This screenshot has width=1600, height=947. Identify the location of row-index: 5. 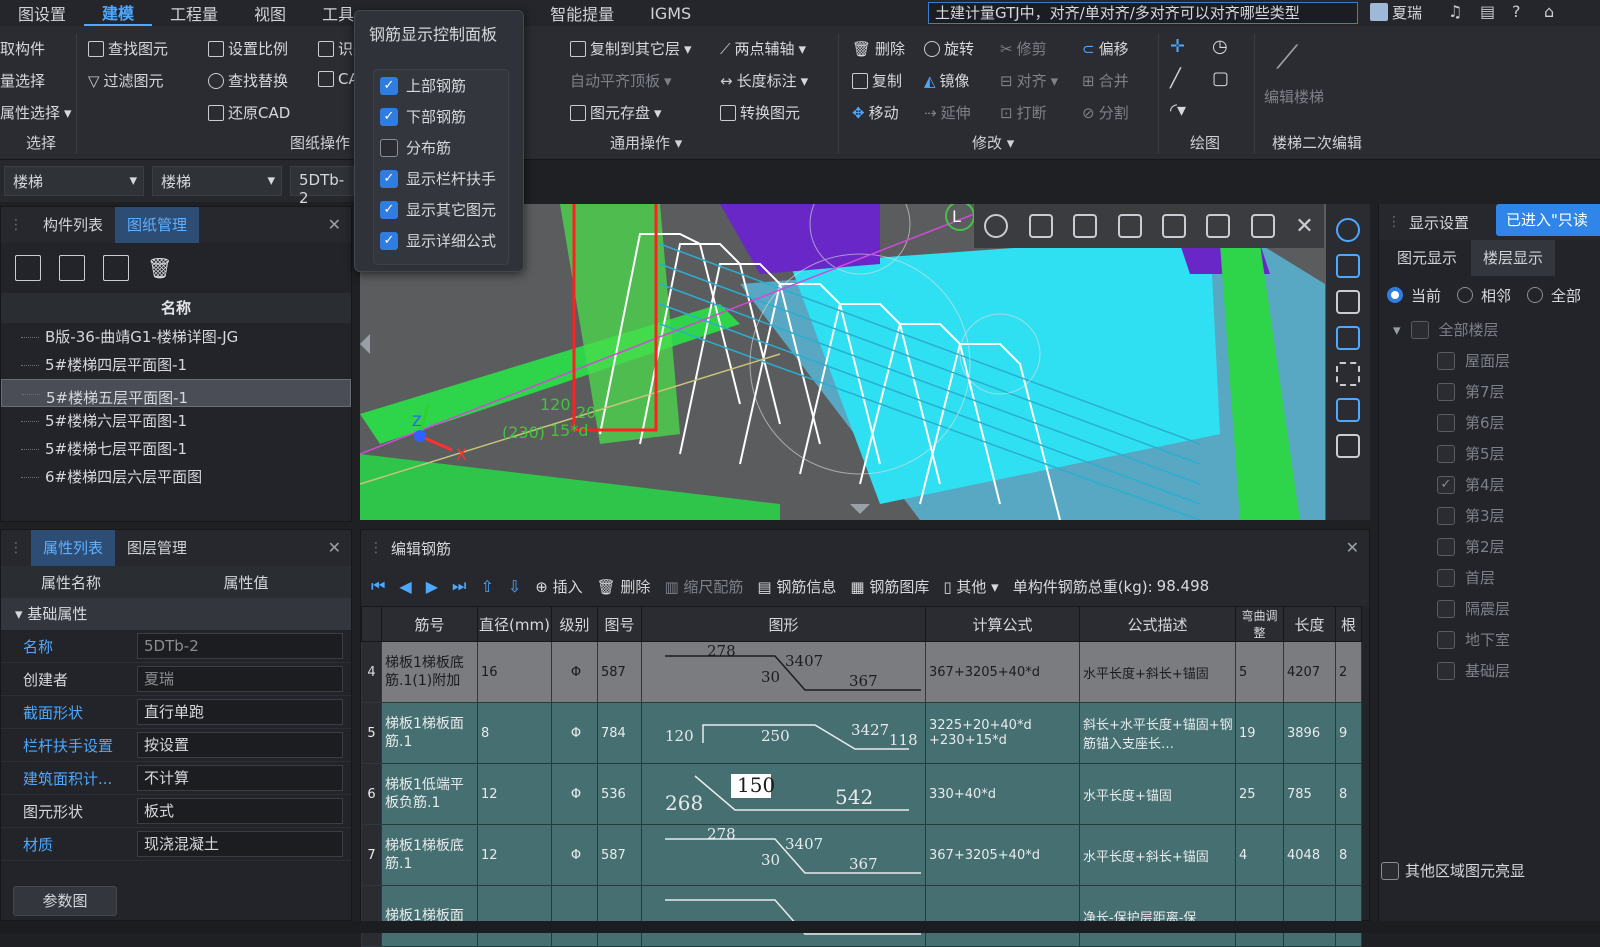
(371, 733).